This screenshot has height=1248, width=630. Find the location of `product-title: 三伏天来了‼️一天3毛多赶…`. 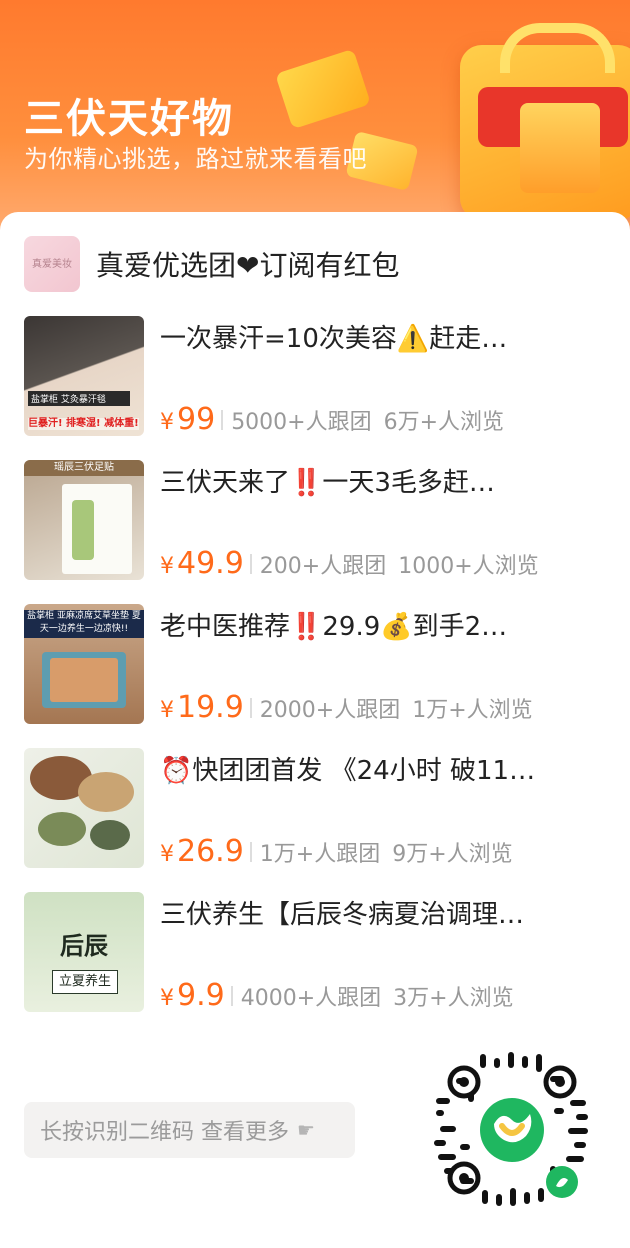

product-title: 三伏天来了‼️一天3毛多赶… is located at coordinates (327, 483).